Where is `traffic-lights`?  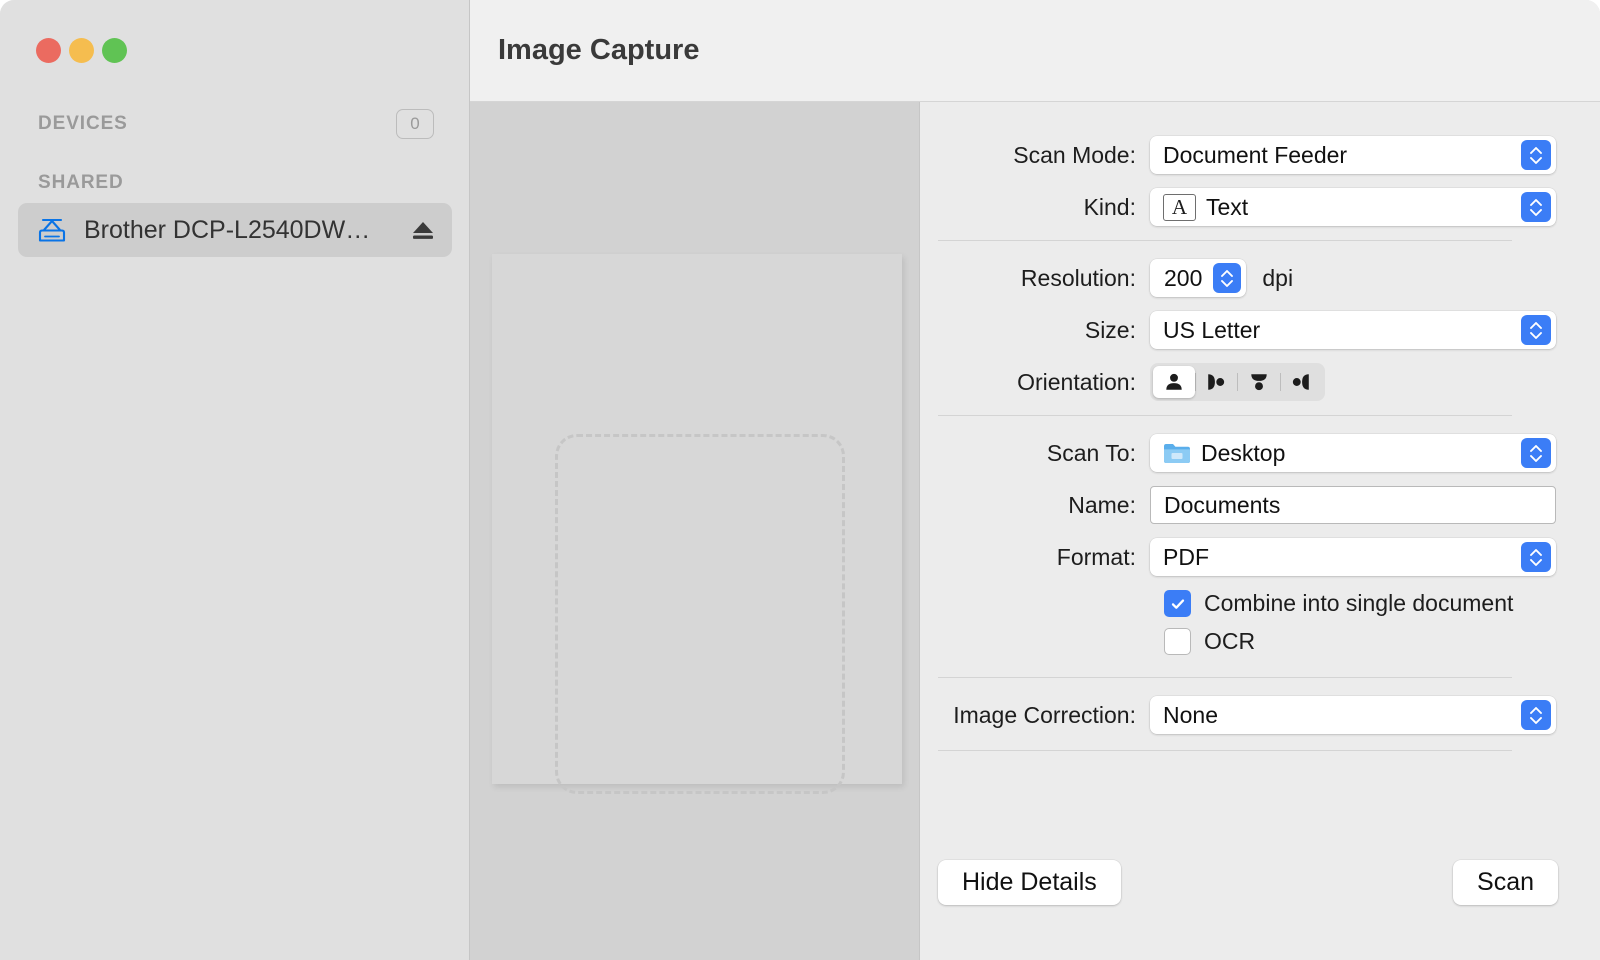 traffic-lights is located at coordinates (81, 50).